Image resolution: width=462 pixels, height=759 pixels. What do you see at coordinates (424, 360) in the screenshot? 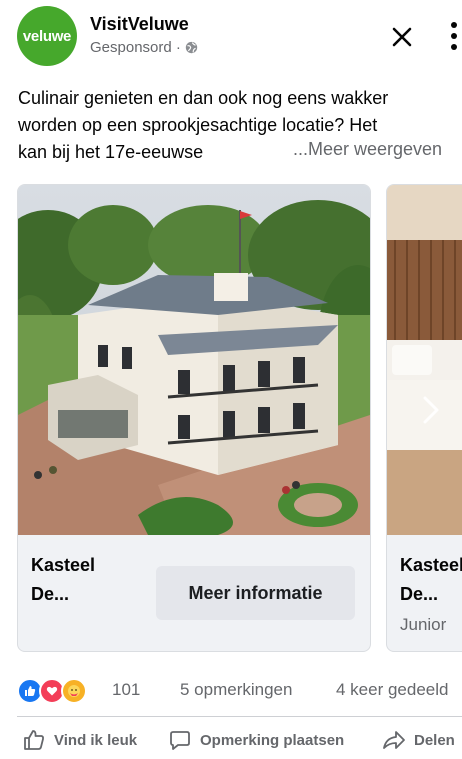
I see `hotel-room-photo` at bounding box center [424, 360].